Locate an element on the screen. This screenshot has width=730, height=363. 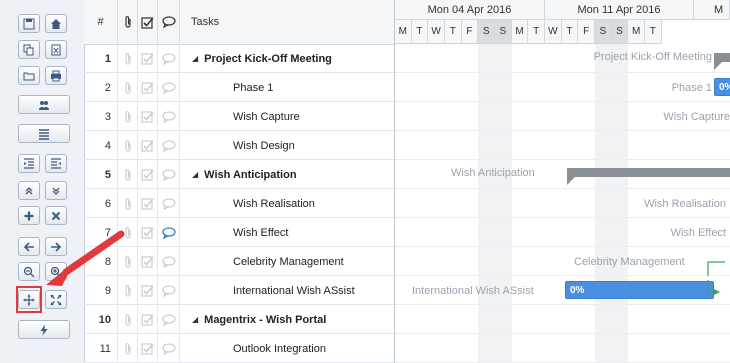
day-header: S is located at coordinates (603, 32).